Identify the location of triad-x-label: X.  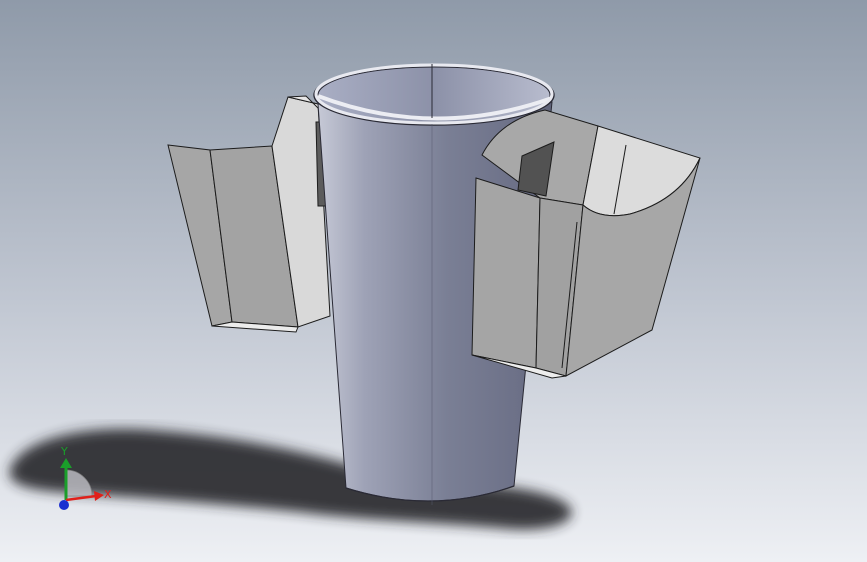
(108, 494).